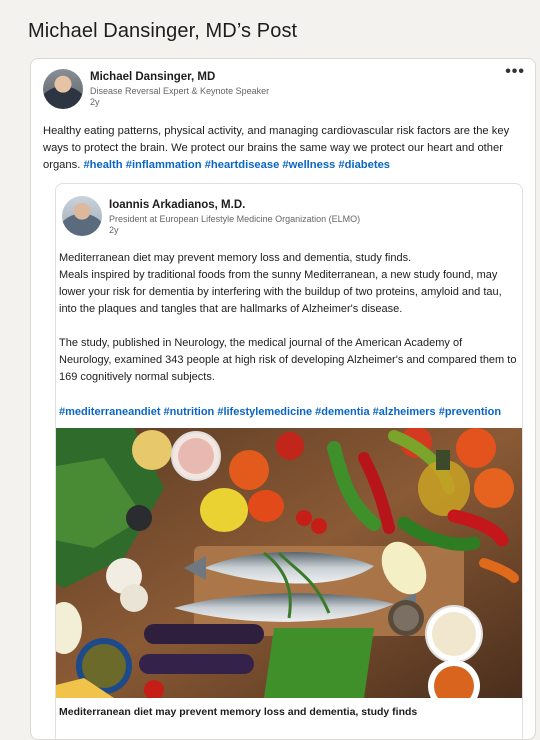 The height and width of the screenshot is (740, 540). Describe the element at coordinates (308, 165) in the screenshot. I see `hashtag-link: #wellness` at that location.